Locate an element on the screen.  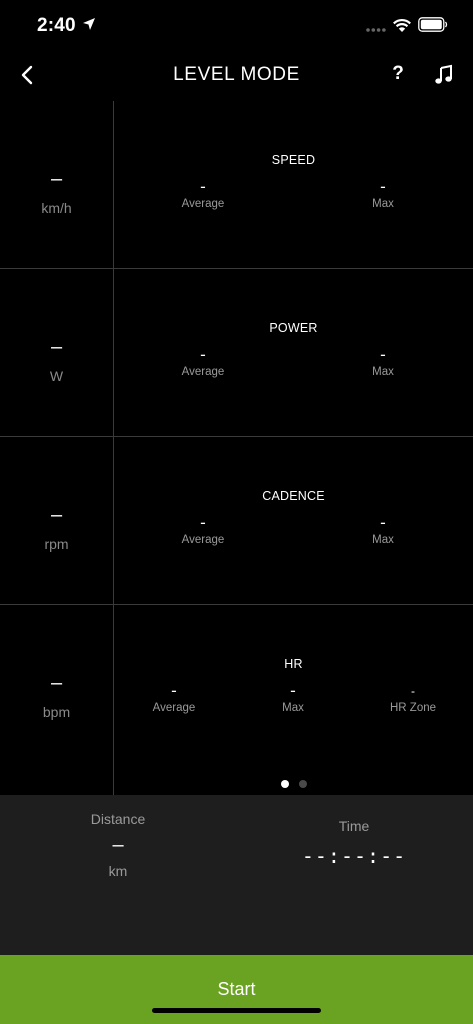
power-max-value: - is located at coordinates (383, 354).